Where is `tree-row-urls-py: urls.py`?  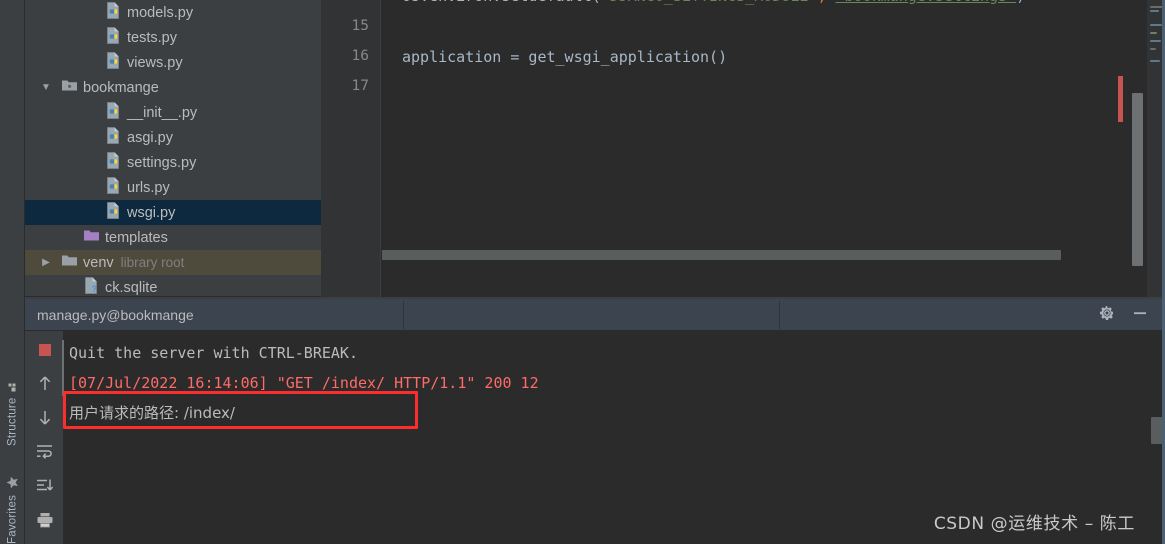
tree-row-urls-py: urls.py is located at coordinates (173, 187).